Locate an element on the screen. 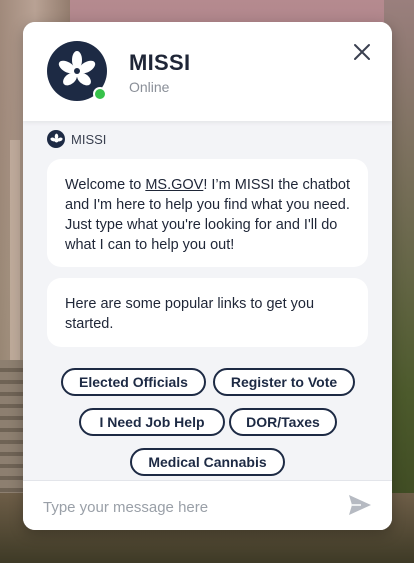 The width and height of the screenshot is (414, 563). quick-link-dor-taxes: DOR/Taxes is located at coordinates (283, 422).